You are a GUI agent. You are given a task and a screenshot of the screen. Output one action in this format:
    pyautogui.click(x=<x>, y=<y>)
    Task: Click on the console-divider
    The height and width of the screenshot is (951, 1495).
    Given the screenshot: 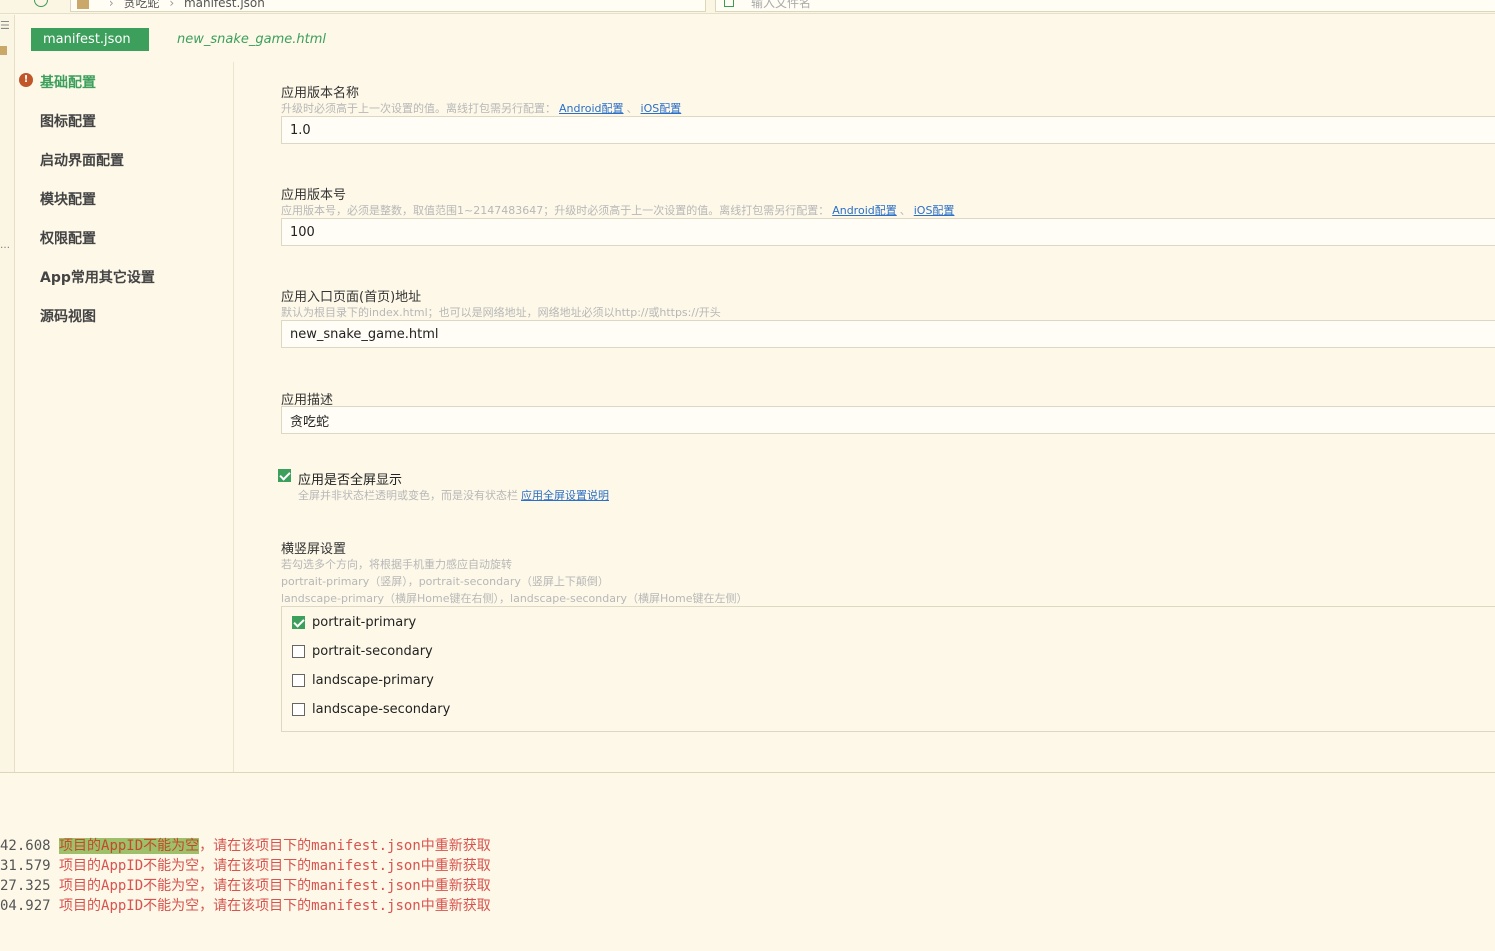 What is the action you would take?
    pyautogui.click(x=747, y=772)
    